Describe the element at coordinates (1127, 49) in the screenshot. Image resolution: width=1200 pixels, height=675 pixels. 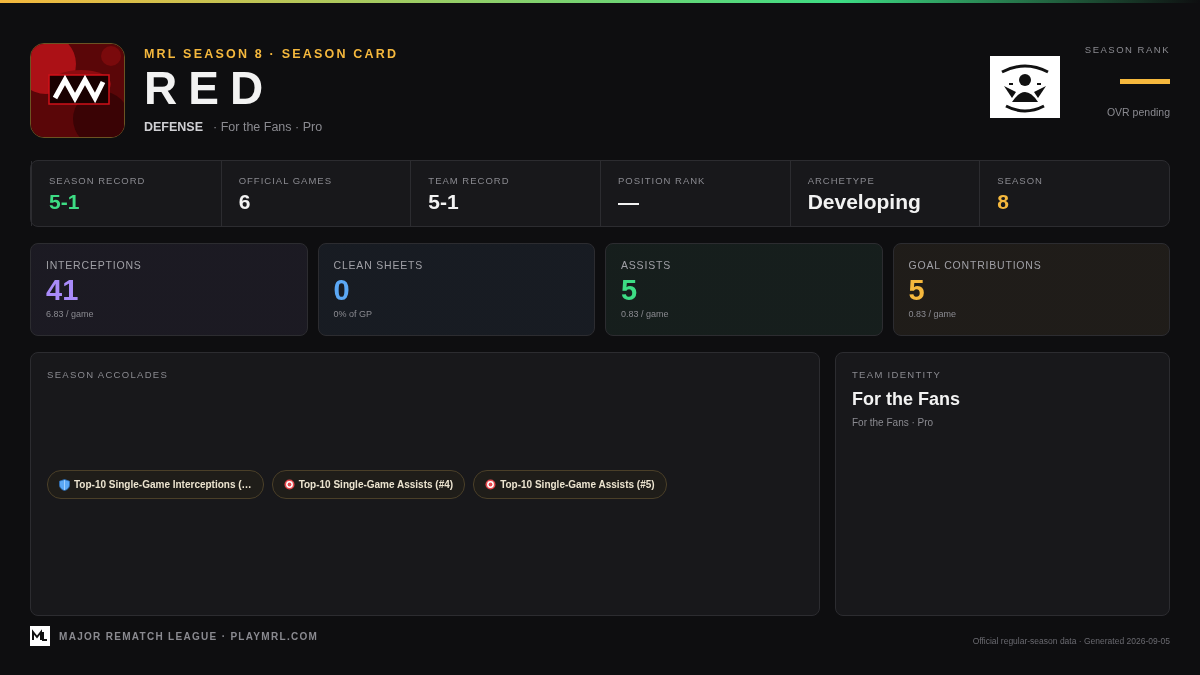
I see `rank-label: SEASON RANK` at that location.